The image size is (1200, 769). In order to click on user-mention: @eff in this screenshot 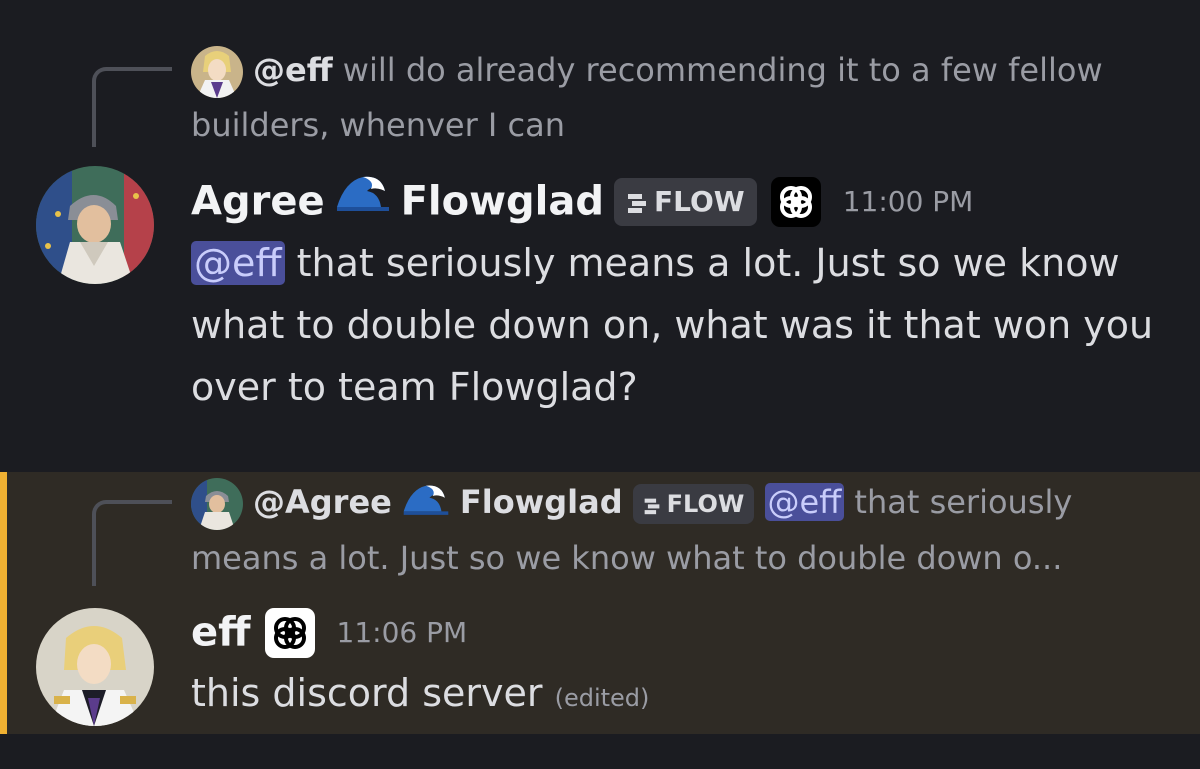, I will do `click(238, 263)`.